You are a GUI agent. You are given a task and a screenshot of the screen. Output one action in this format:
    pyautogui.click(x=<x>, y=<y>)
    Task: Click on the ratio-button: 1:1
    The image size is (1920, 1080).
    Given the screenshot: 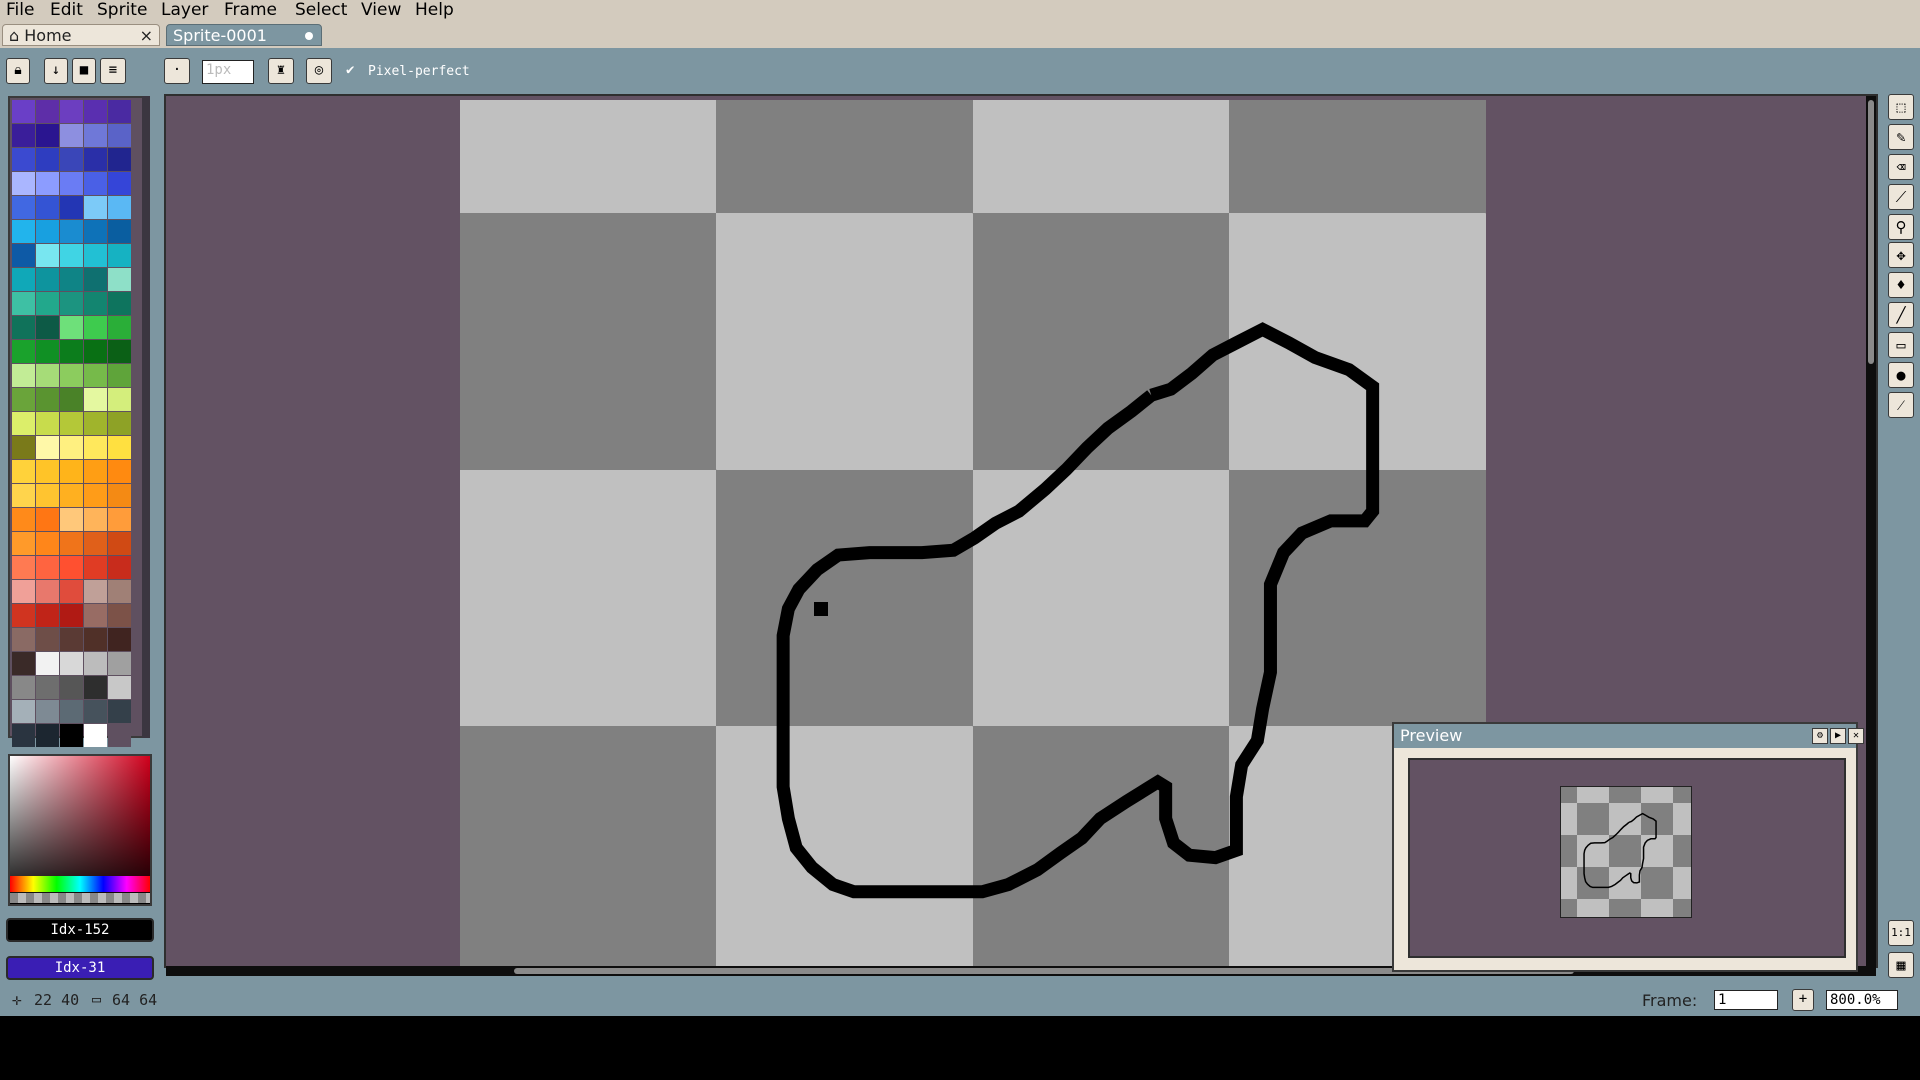 What is the action you would take?
    pyautogui.click(x=1901, y=933)
    